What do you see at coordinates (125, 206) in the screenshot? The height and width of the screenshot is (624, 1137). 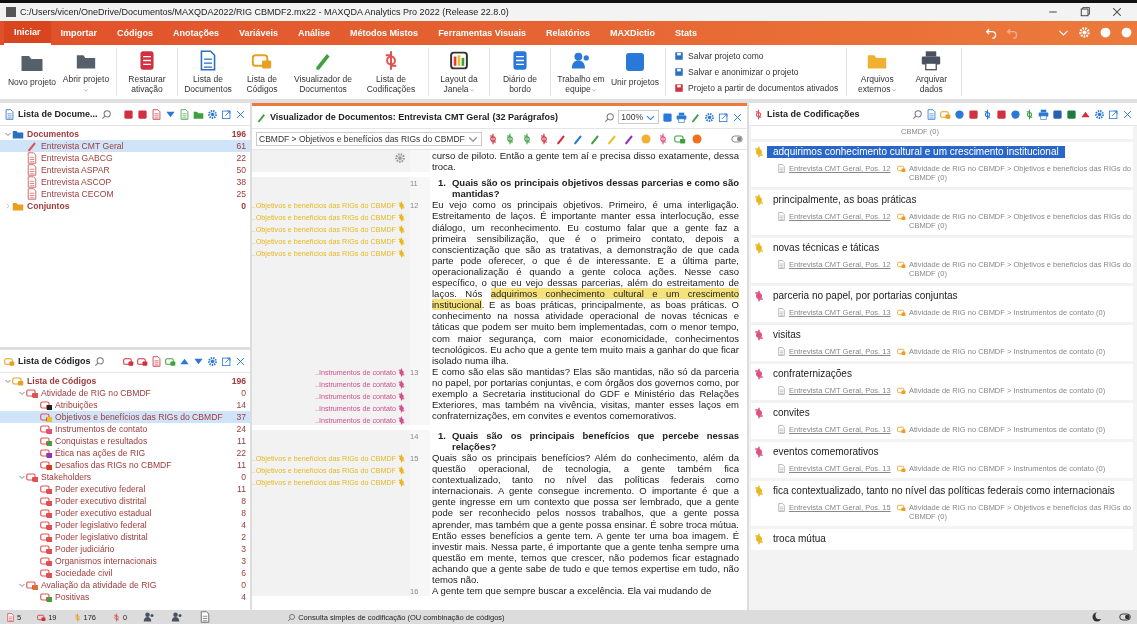 I see `tree-item: Conjuntos 0` at bounding box center [125, 206].